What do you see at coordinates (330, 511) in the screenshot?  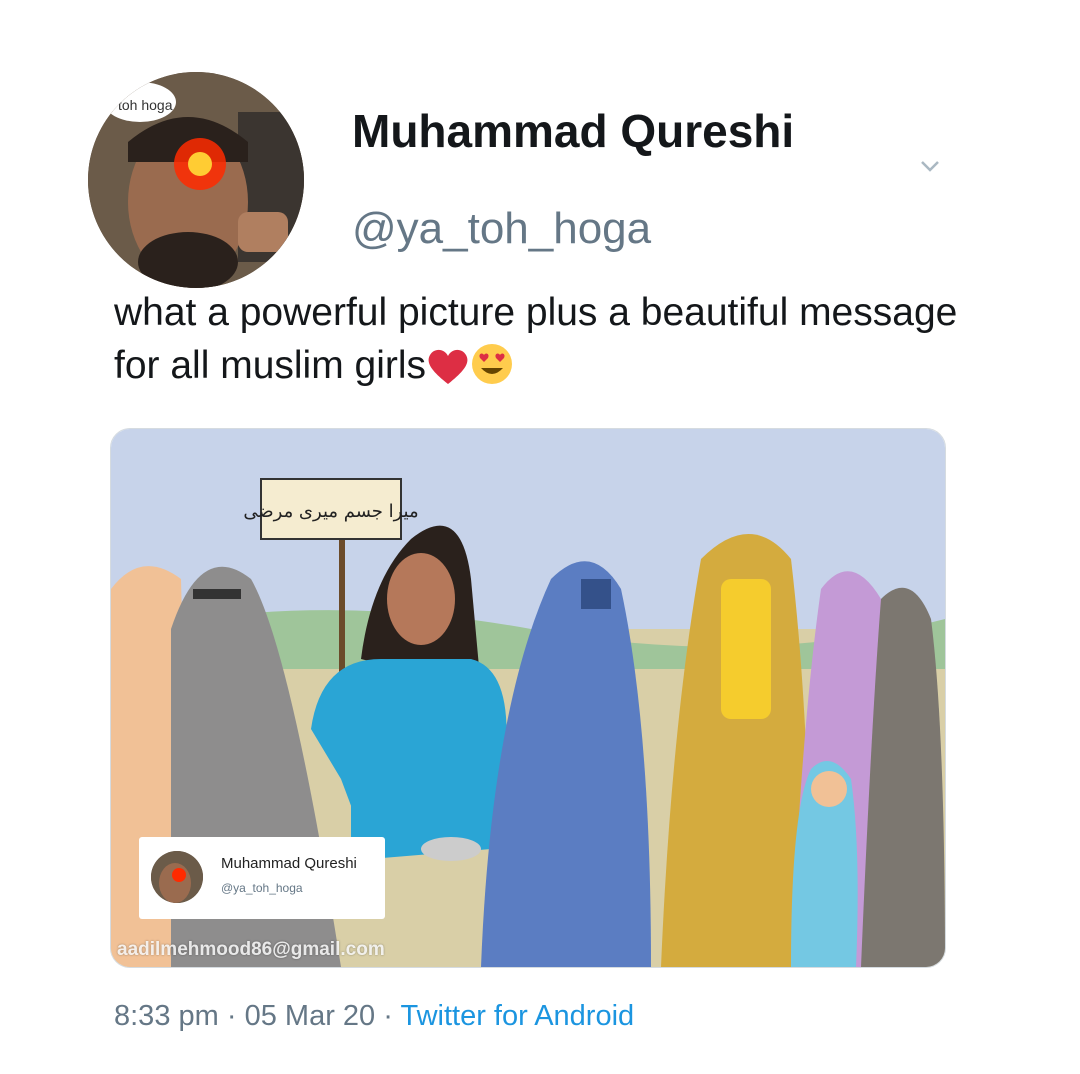 I see `sign-text: میرا جسم میری مرضی` at bounding box center [330, 511].